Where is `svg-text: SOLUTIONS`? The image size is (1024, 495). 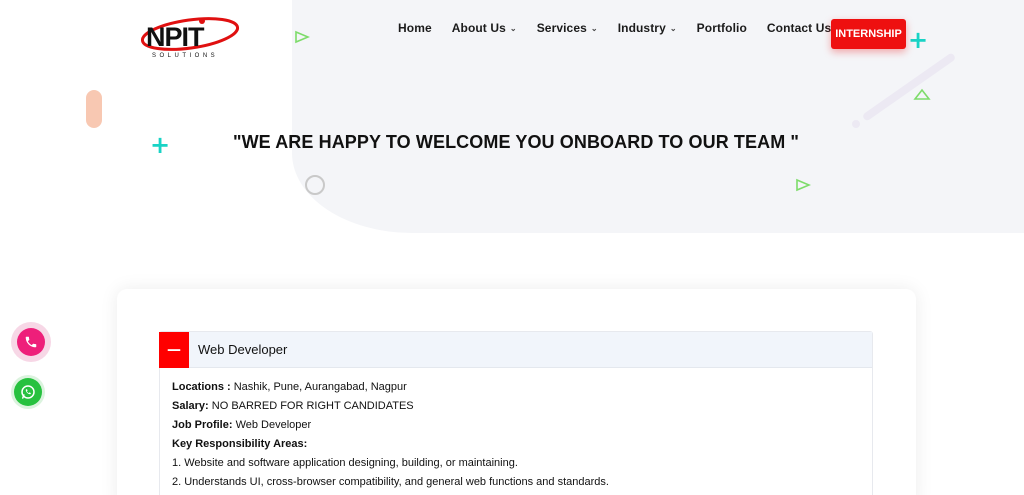
svg-text: SOLUTIONS is located at coordinates (185, 56).